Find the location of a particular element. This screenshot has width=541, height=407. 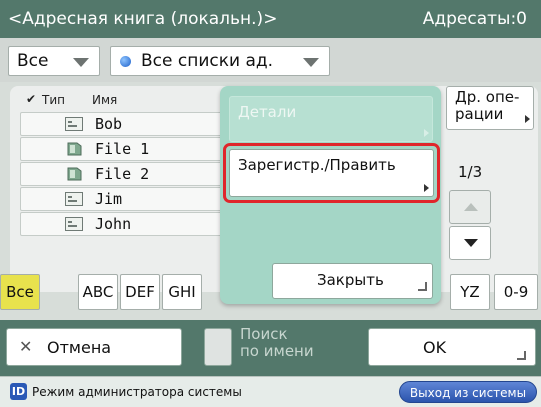

alpha-tab-def: DEF is located at coordinates (140, 292).